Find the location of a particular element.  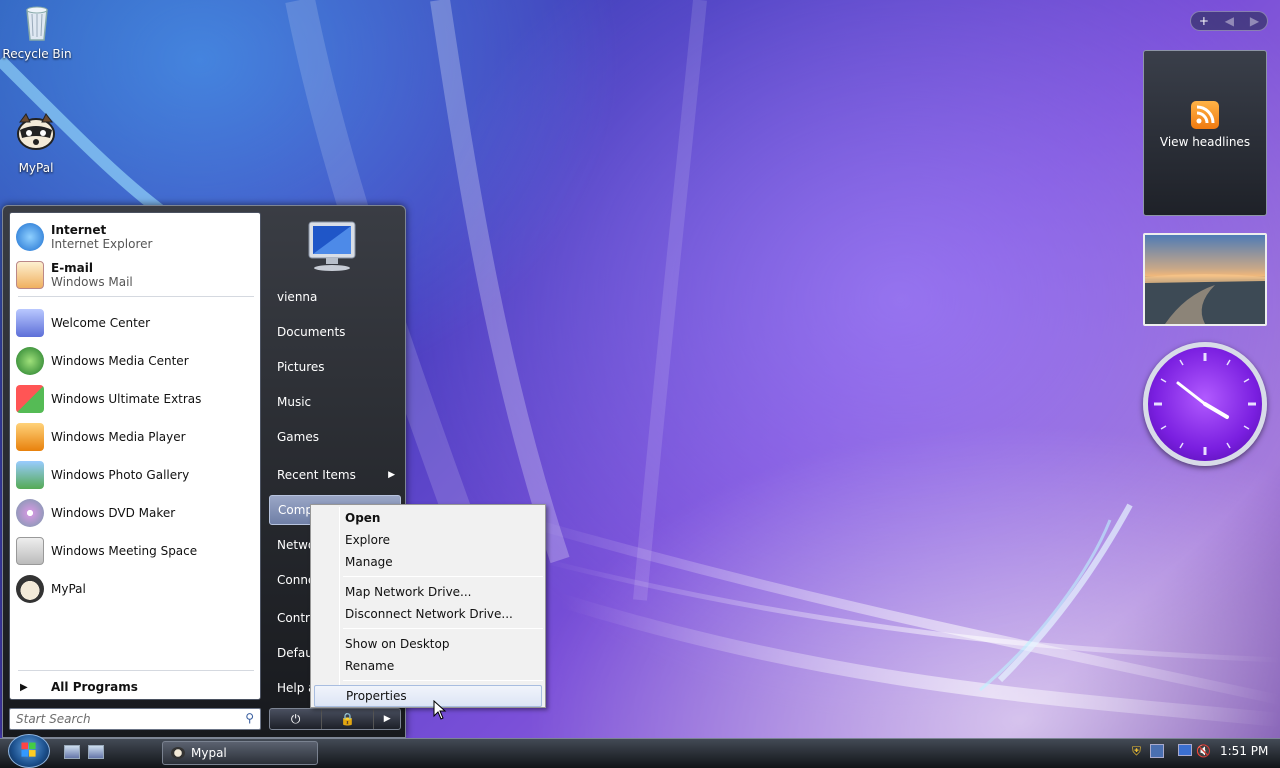

menu-item-manage: Manage is located at coordinates (428, 562).